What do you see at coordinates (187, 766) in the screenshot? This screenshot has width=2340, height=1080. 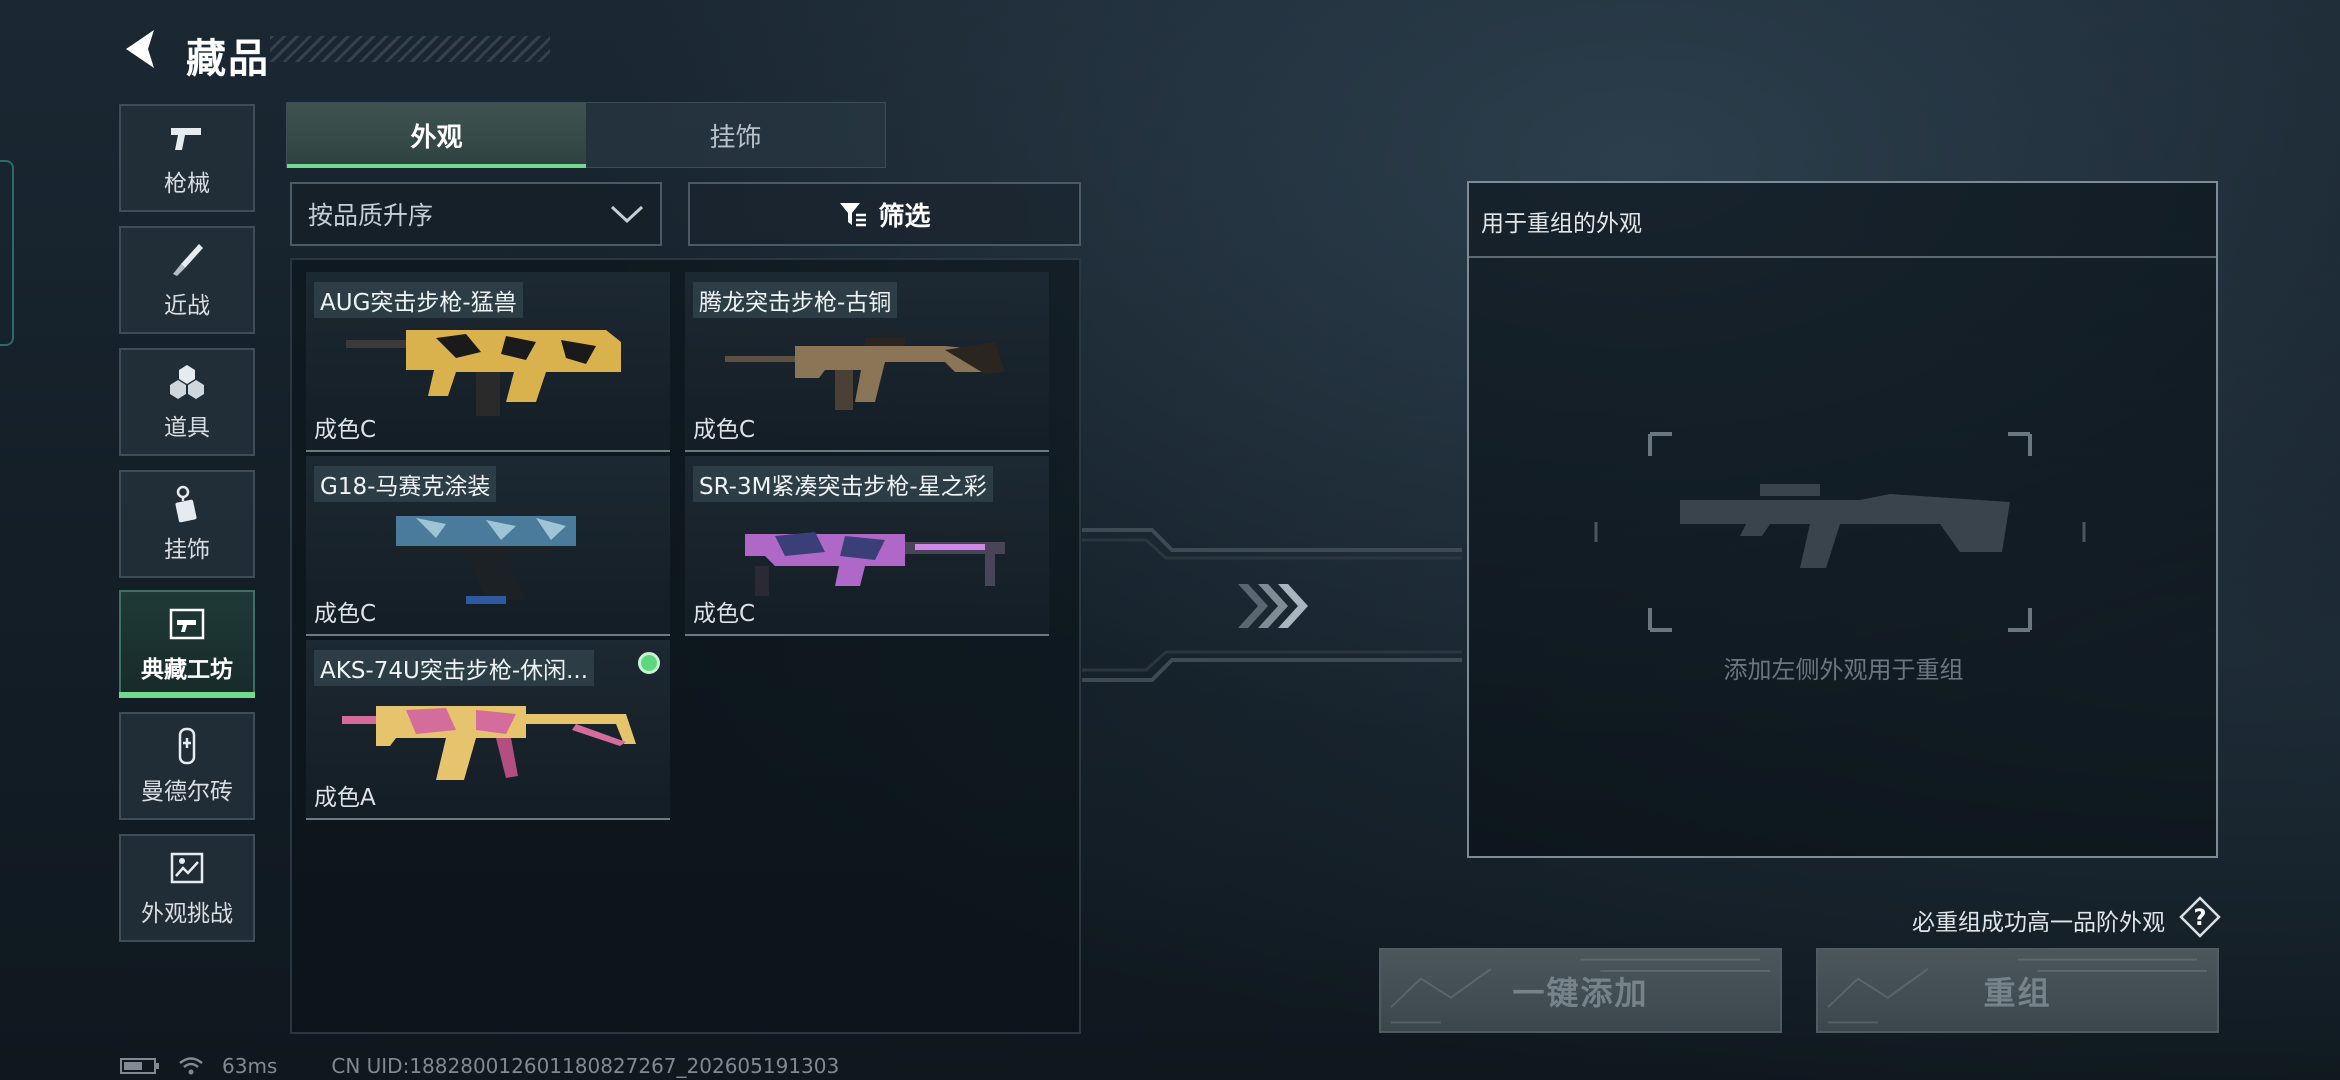 I see `sidebar-item-mandel-brick: 曼德尔砖` at bounding box center [187, 766].